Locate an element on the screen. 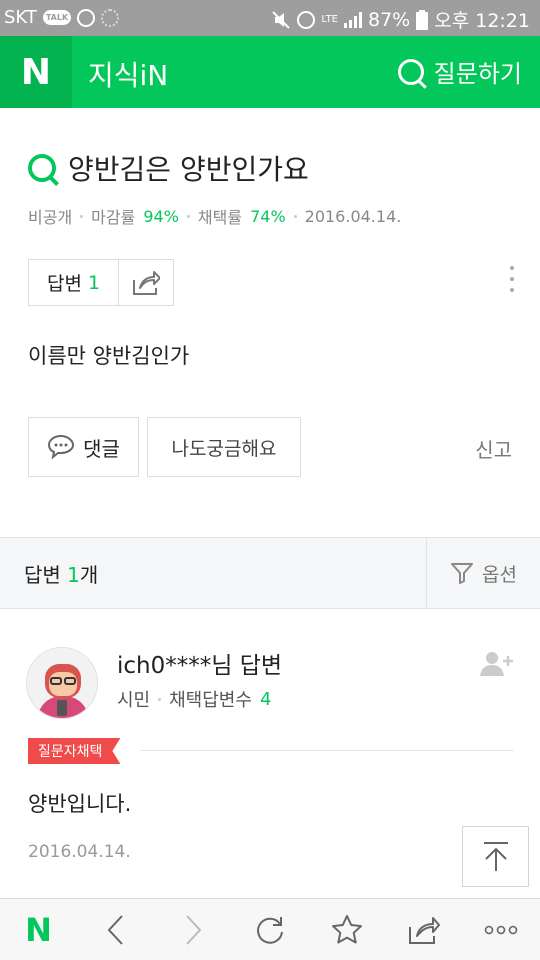 This screenshot has width=540, height=960. back-button is located at coordinates (116, 930).